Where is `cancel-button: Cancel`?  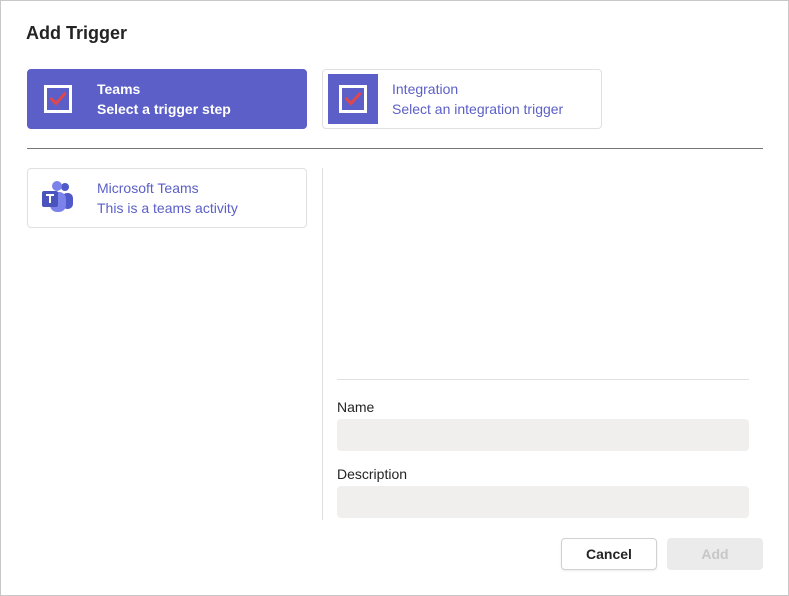 cancel-button: Cancel is located at coordinates (609, 554).